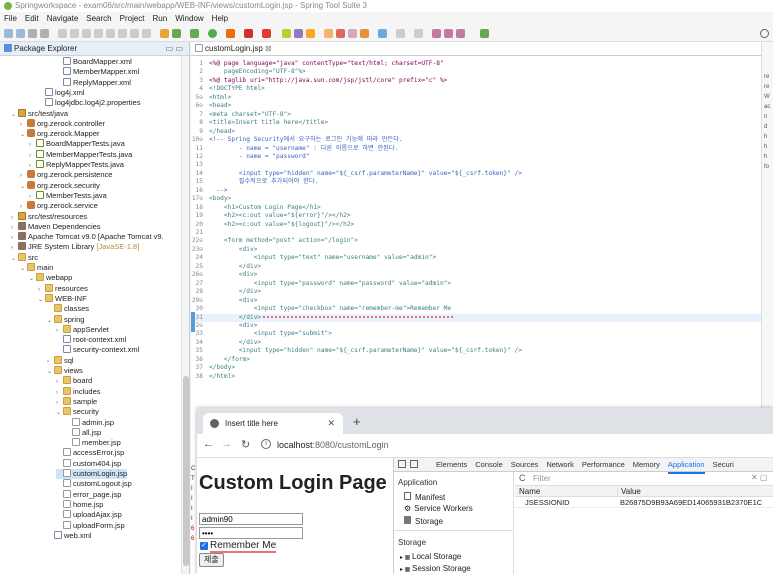  What do you see at coordinates (78, 391) in the screenshot?
I see `tree-item: › includes` at bounding box center [78, 391].